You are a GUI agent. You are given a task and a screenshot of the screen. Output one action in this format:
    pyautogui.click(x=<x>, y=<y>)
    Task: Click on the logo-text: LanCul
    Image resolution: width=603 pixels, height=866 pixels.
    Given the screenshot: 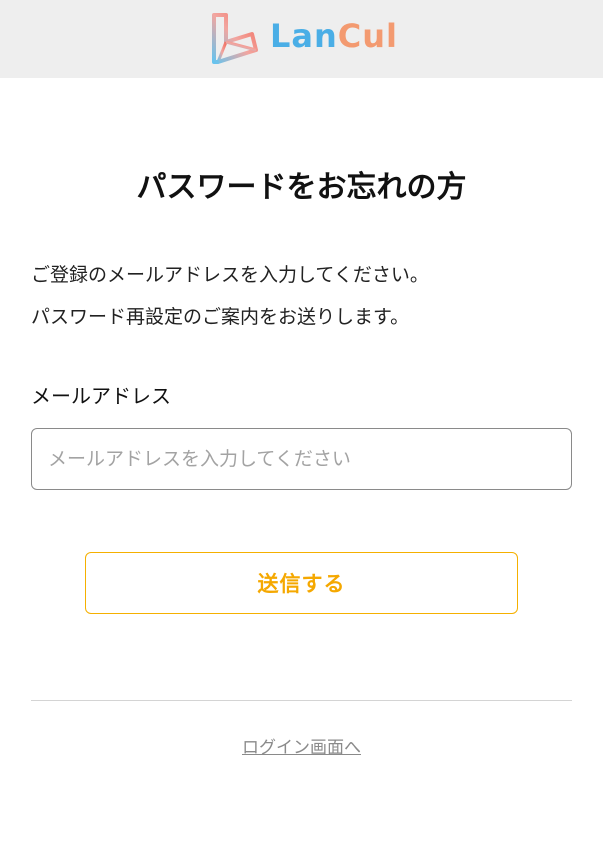 What is the action you would take?
    pyautogui.click(x=334, y=36)
    